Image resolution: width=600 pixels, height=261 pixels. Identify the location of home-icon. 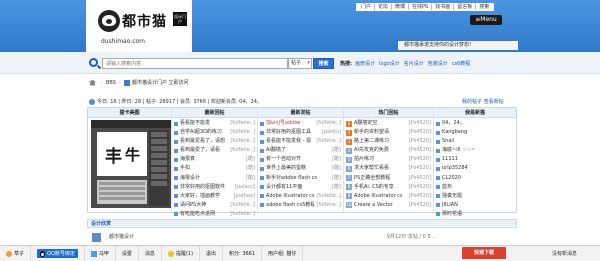
(92, 82).